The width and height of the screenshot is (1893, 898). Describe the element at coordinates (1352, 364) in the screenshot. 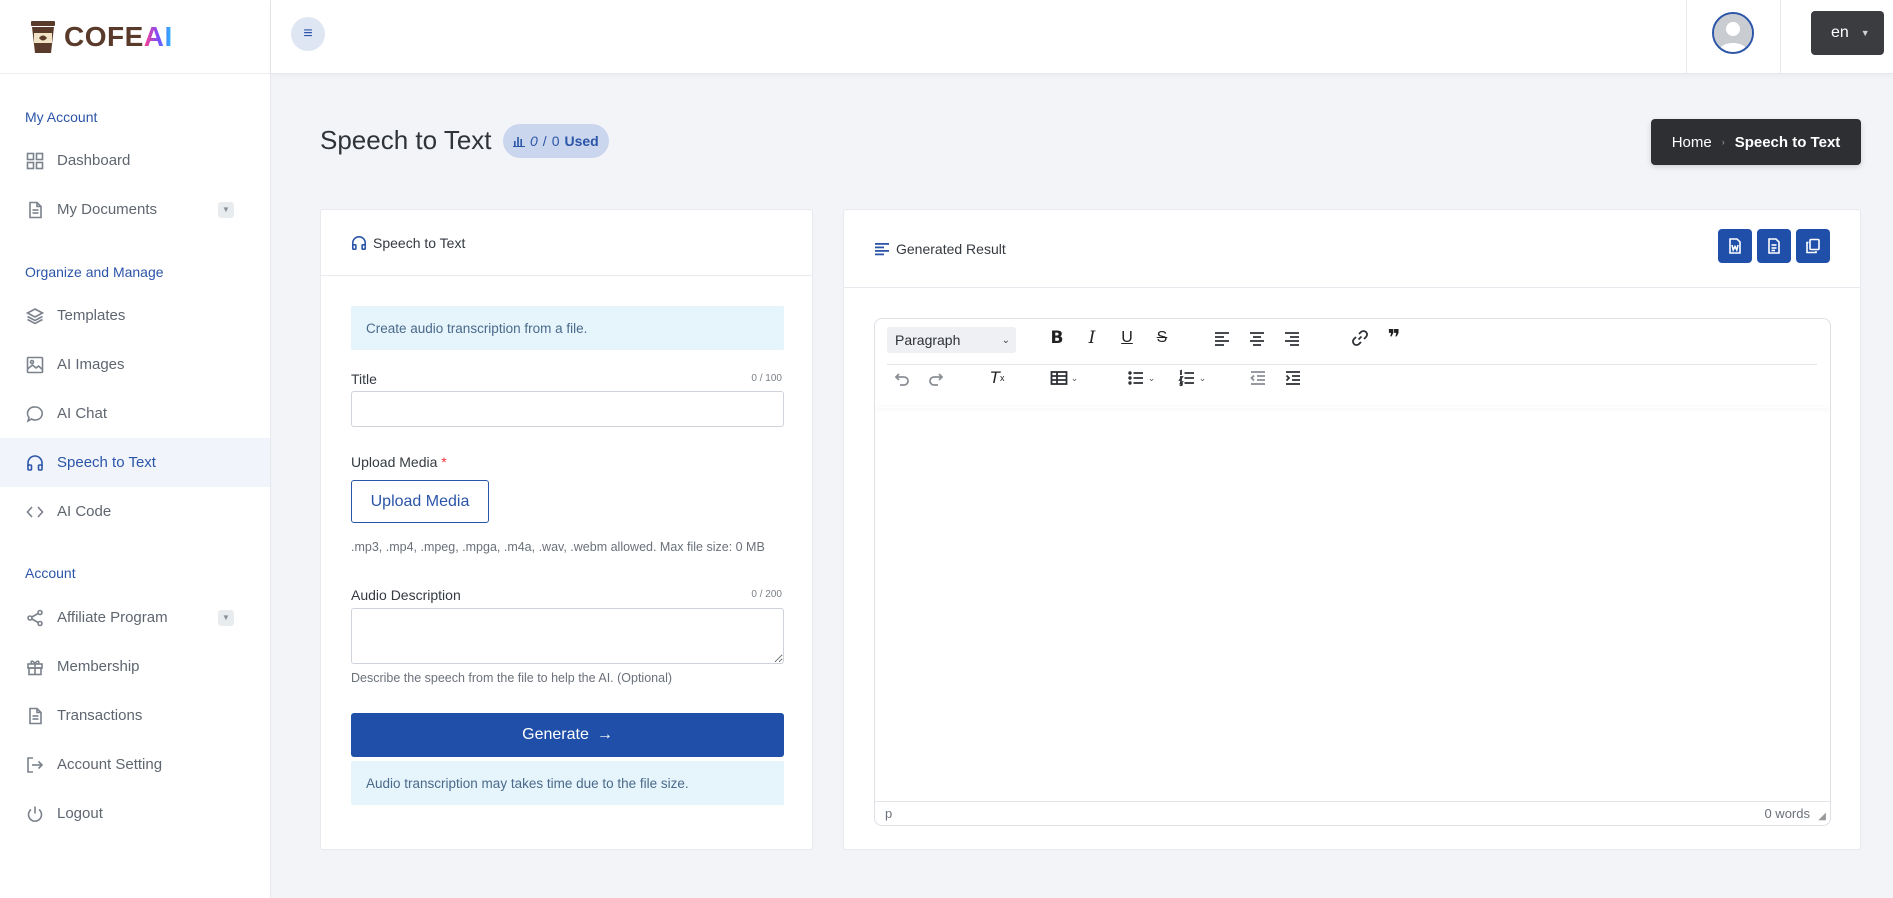

I see `toolbar-divider` at that location.